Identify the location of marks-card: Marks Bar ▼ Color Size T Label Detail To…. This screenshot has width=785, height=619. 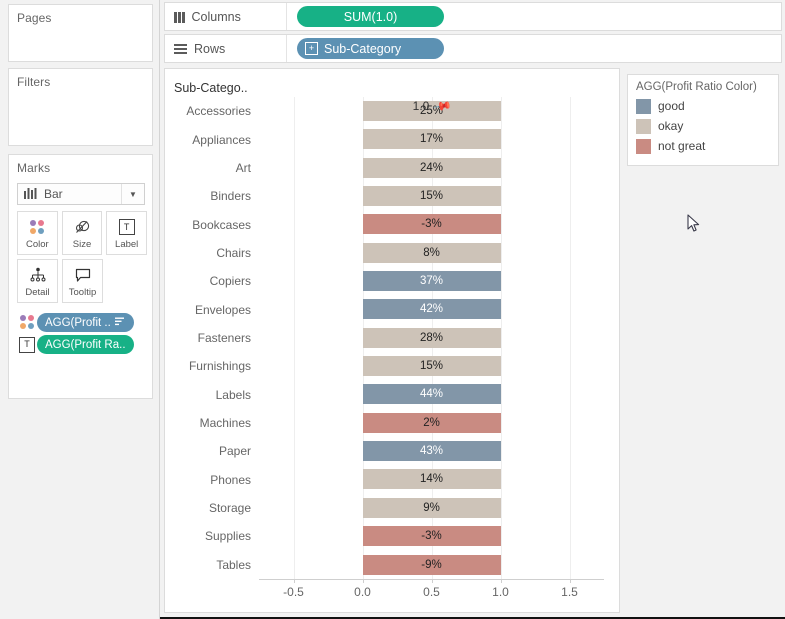
(80, 276).